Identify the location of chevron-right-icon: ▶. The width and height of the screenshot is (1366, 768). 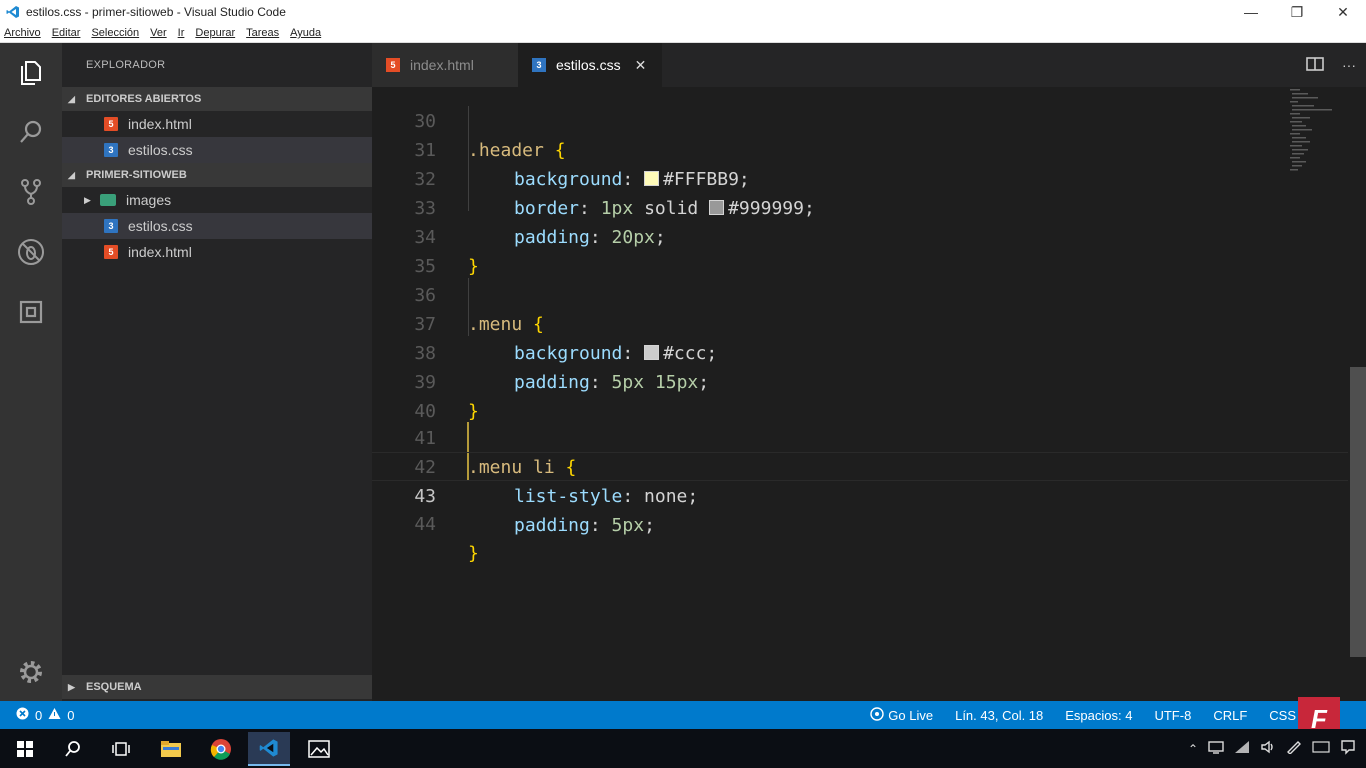
(71, 686).